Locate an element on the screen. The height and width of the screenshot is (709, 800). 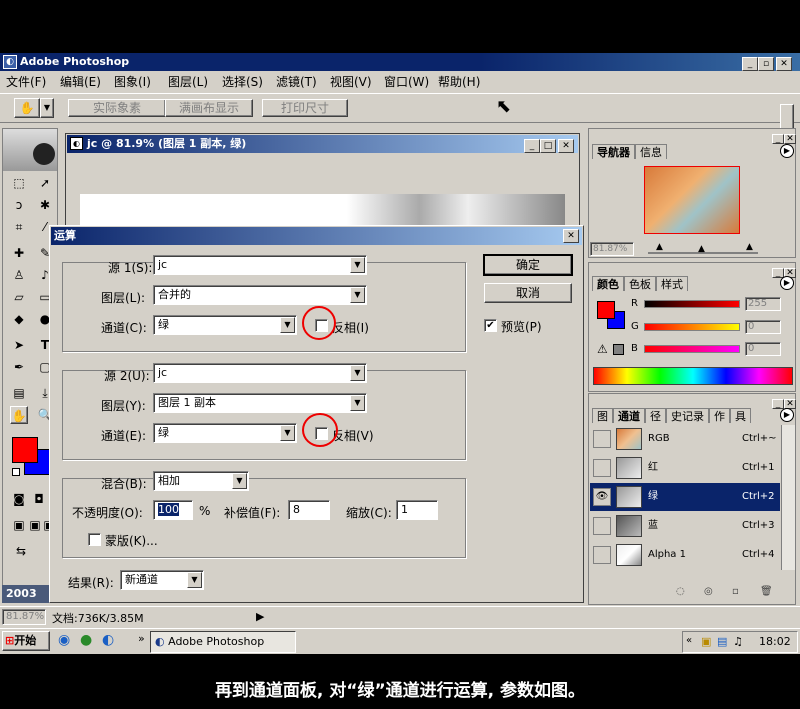
panel-close-button: ✕ is located at coordinates (790, 139).